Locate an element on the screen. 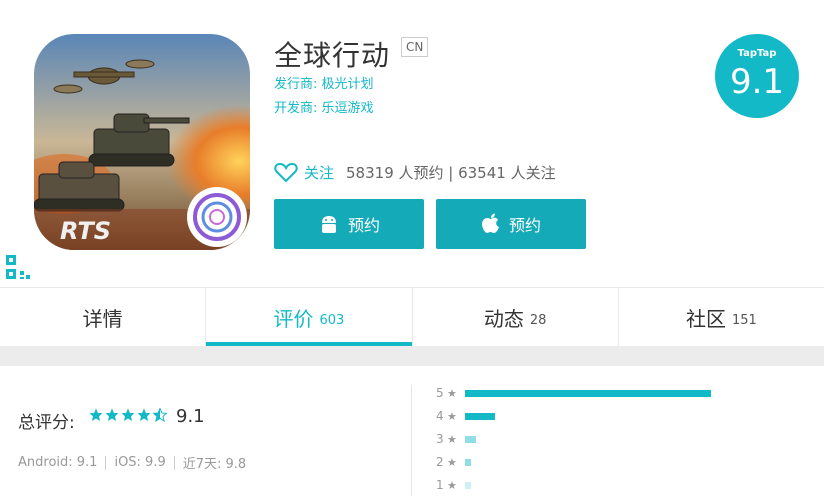  tab-details: 详情 is located at coordinates (103, 317).